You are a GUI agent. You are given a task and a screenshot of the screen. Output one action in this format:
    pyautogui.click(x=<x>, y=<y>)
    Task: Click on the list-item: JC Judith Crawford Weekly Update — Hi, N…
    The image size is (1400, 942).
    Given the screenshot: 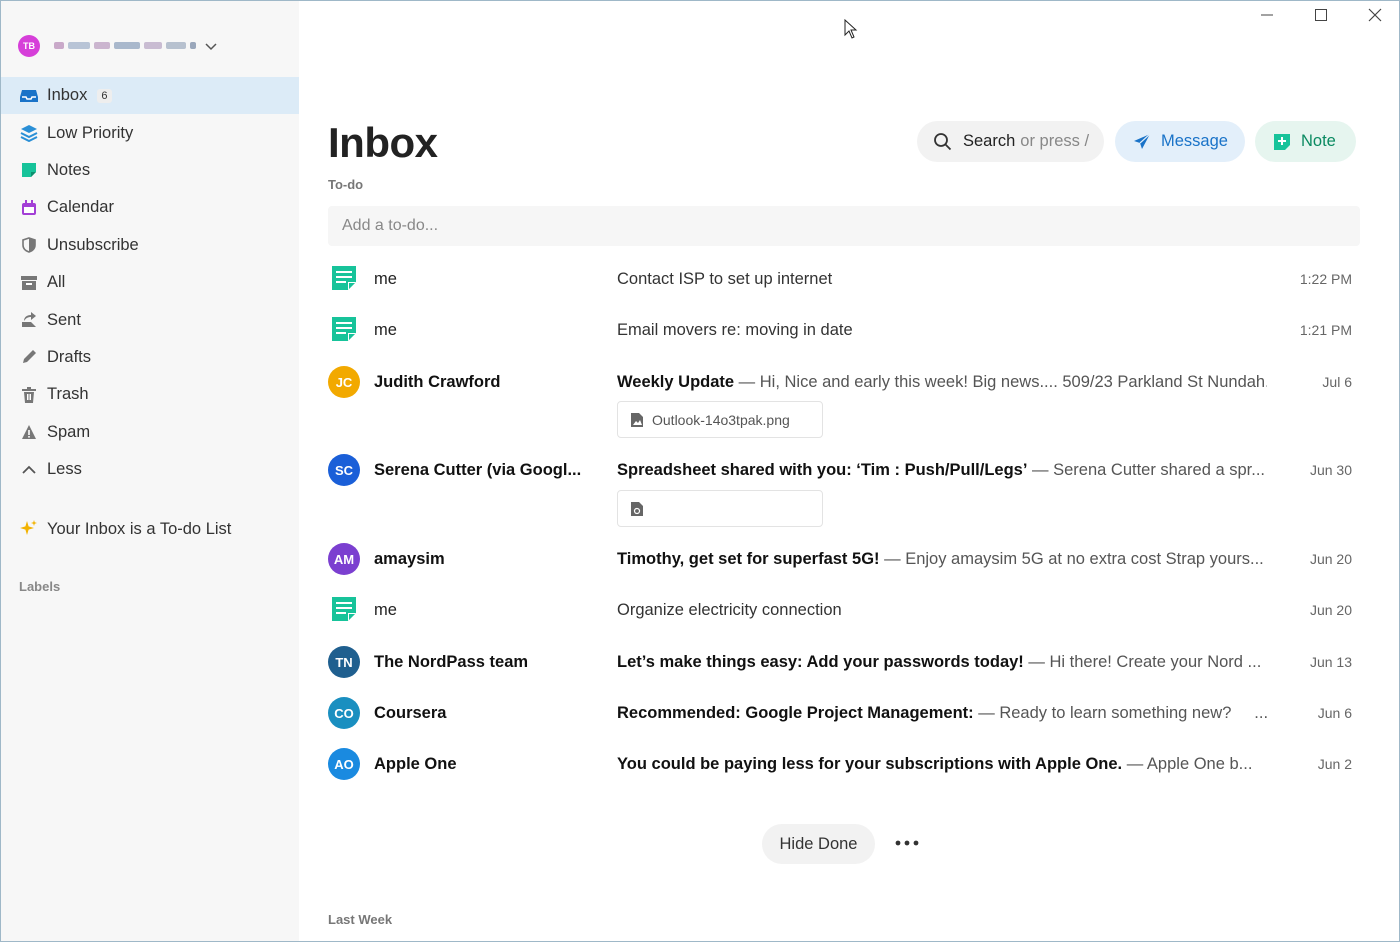 What is the action you would take?
    pyautogui.click(x=844, y=383)
    